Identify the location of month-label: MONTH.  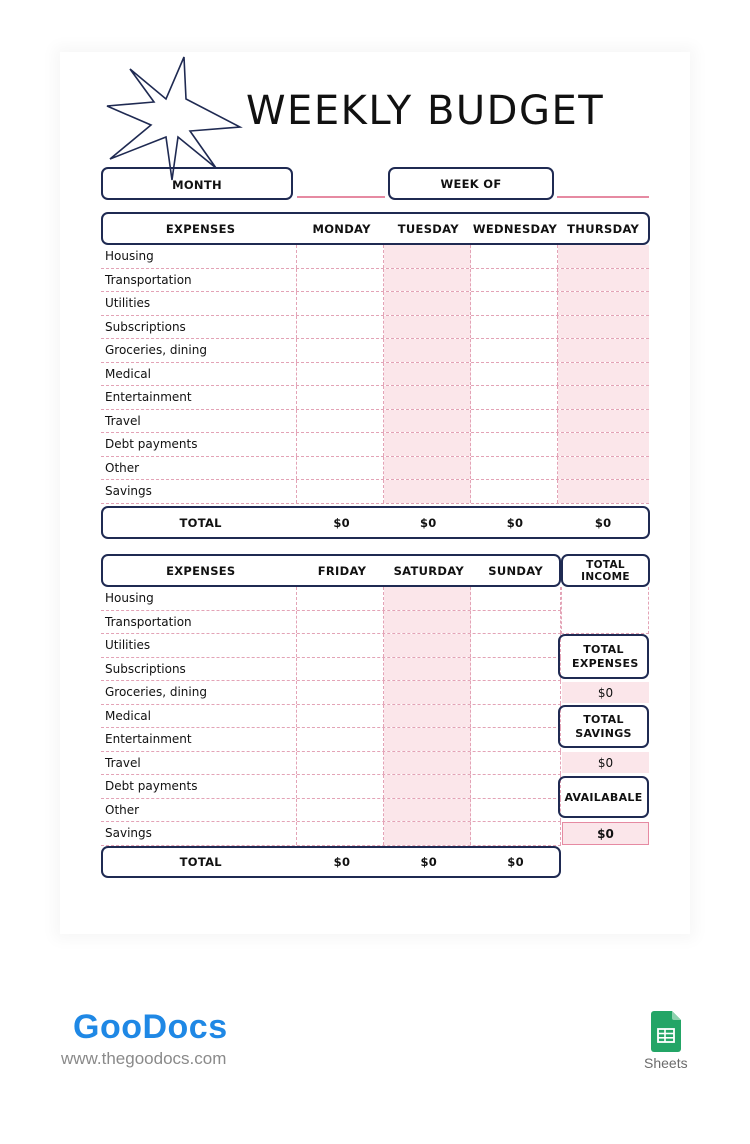
(197, 185).